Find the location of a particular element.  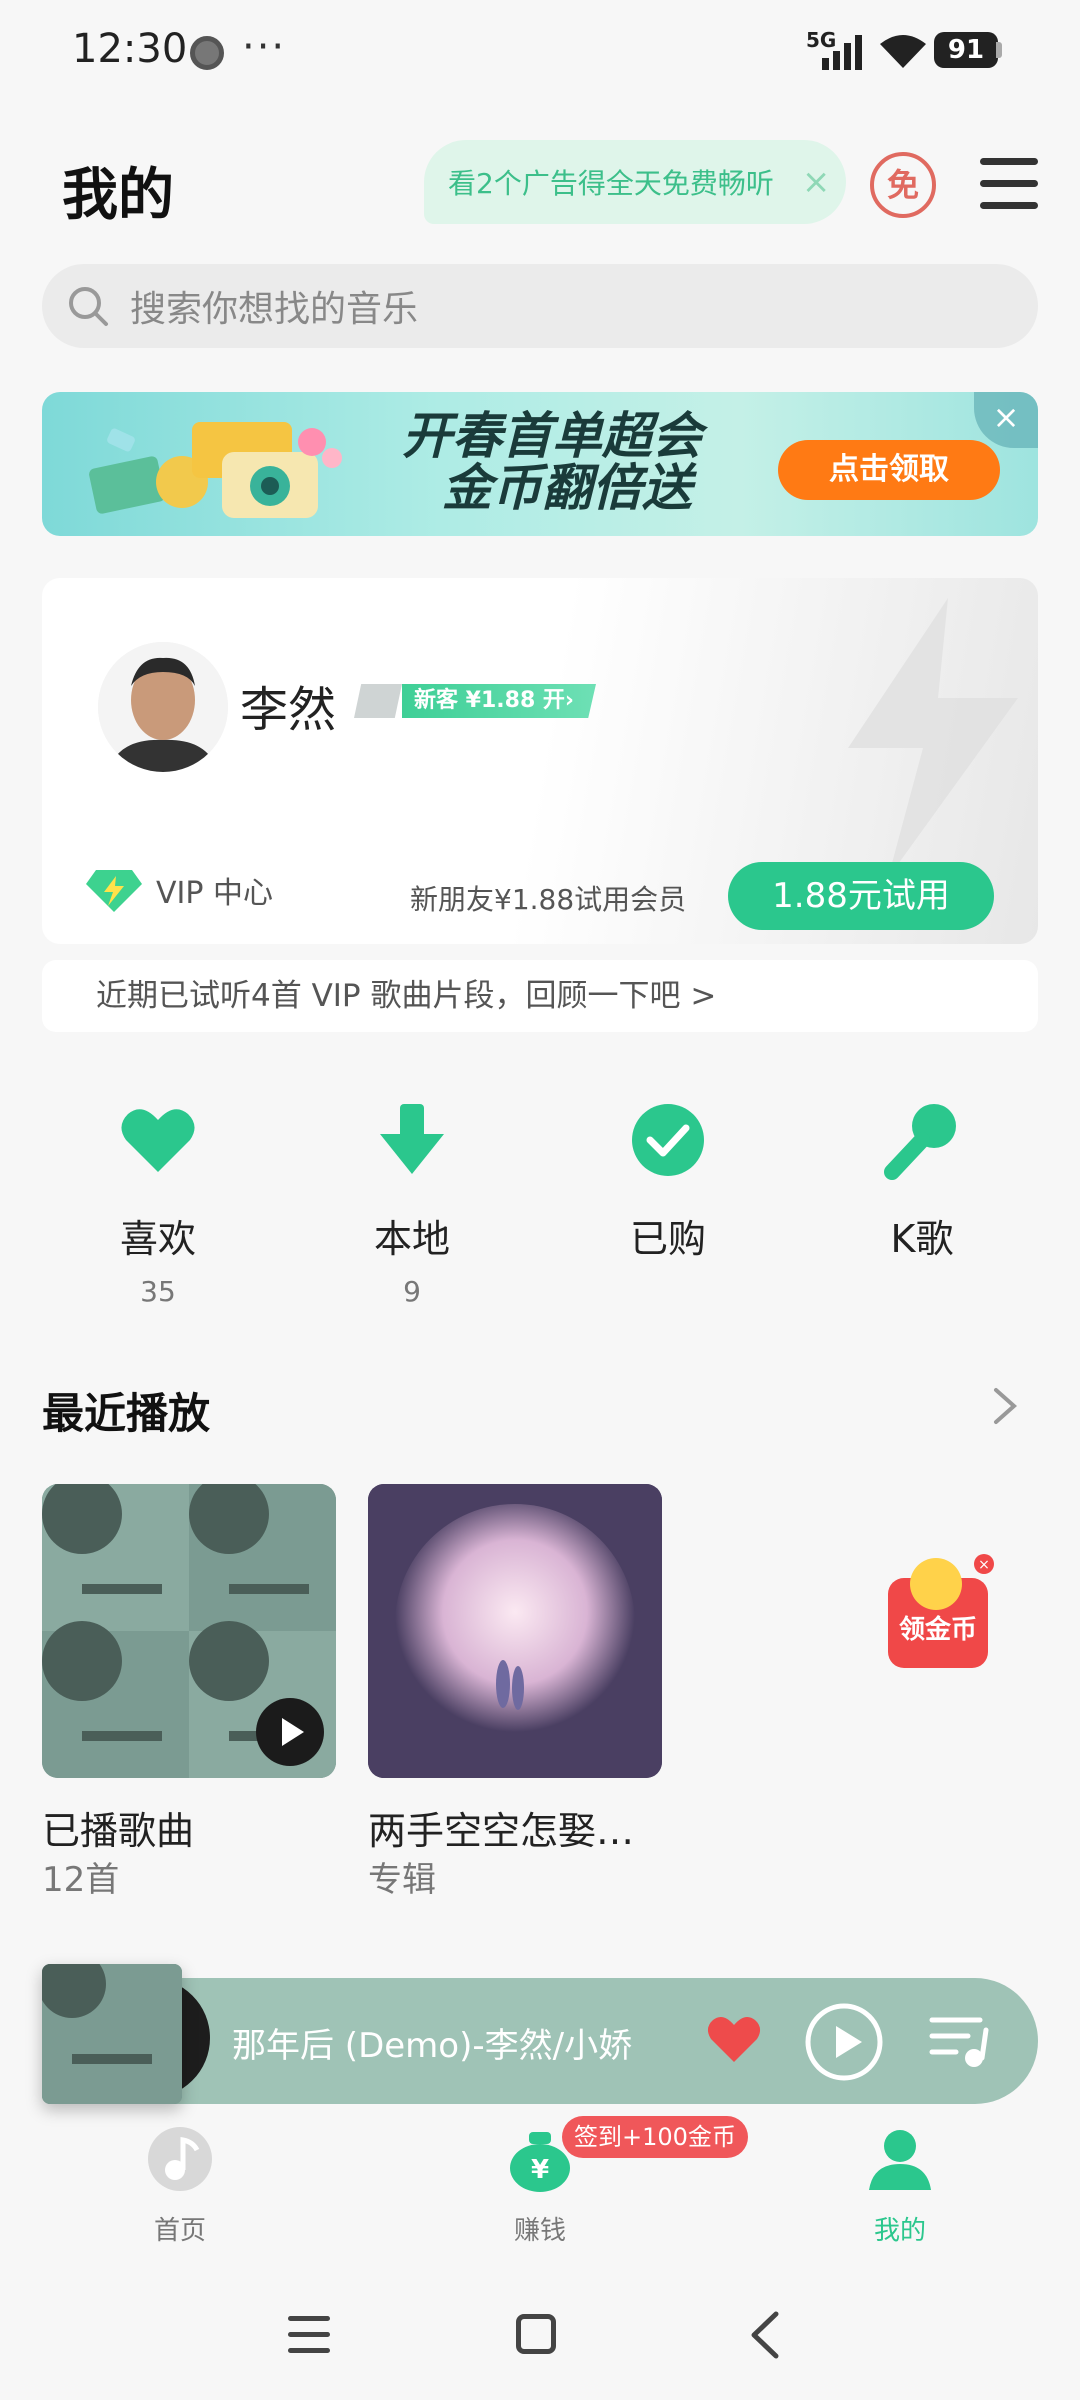

quick-action-likes: 喜欢 35 is located at coordinates (158, 1204).